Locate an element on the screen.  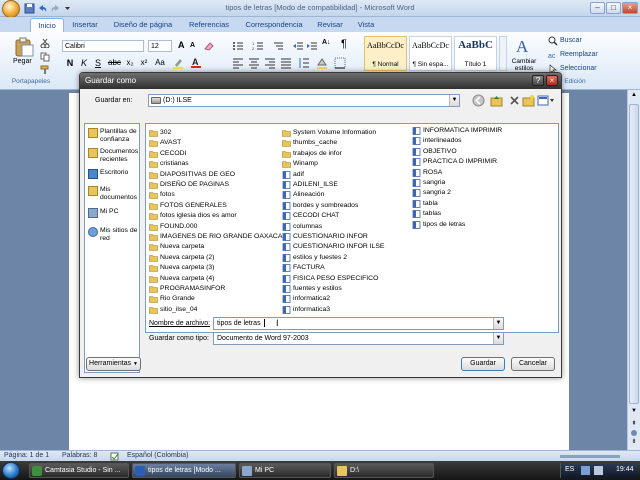
file-item-system-volume-information: System Volume Information is located at coordinates (329, 133).